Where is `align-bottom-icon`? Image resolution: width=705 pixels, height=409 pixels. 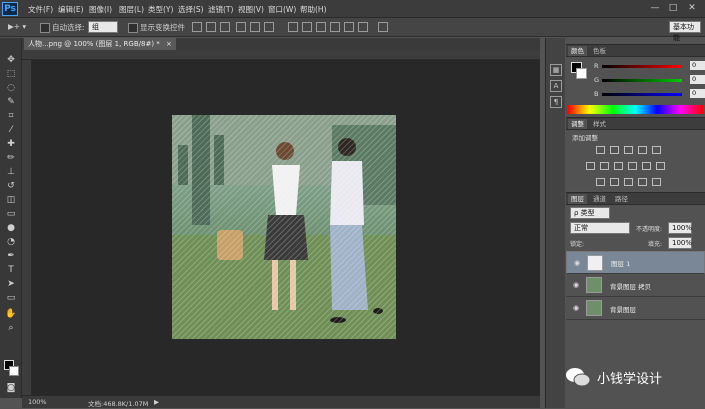
align-bottom-icon is located at coordinates (225, 27).